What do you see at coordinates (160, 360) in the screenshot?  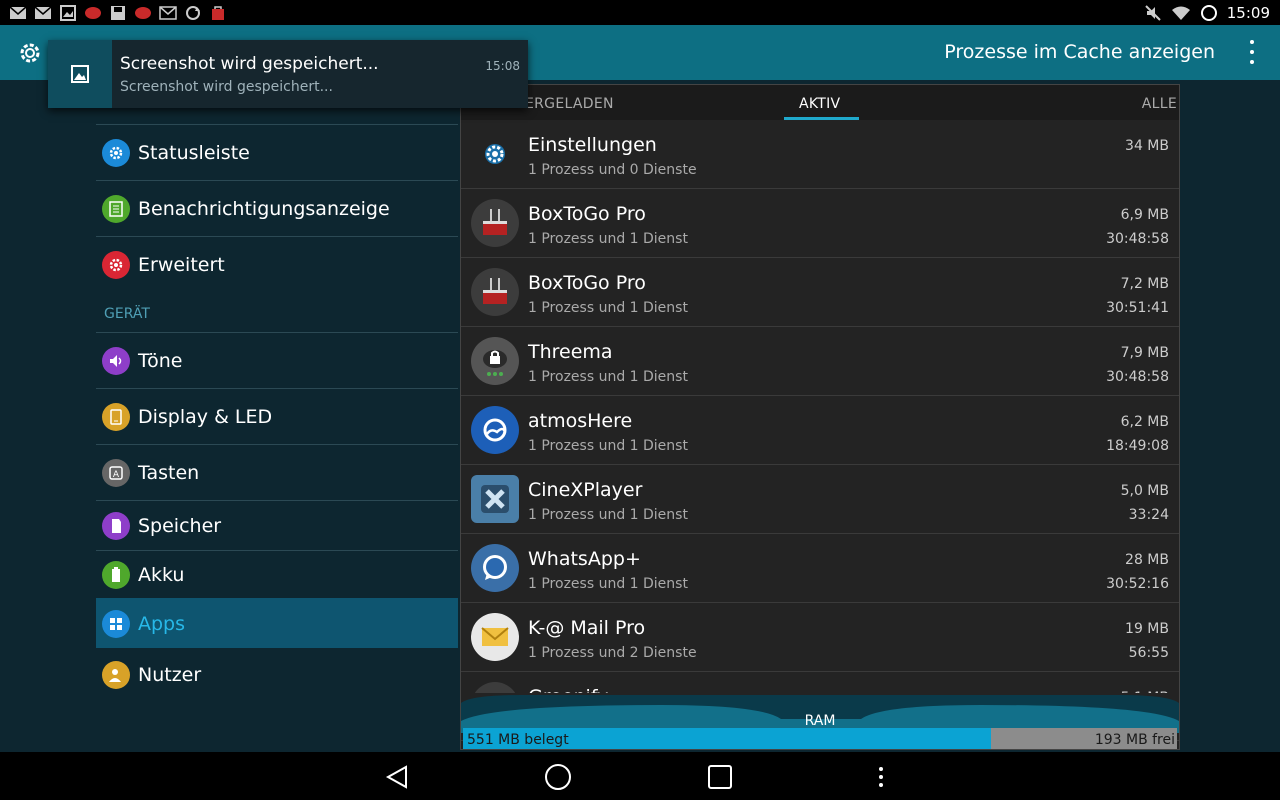 I see `sidebar-item-label: Töne` at bounding box center [160, 360].